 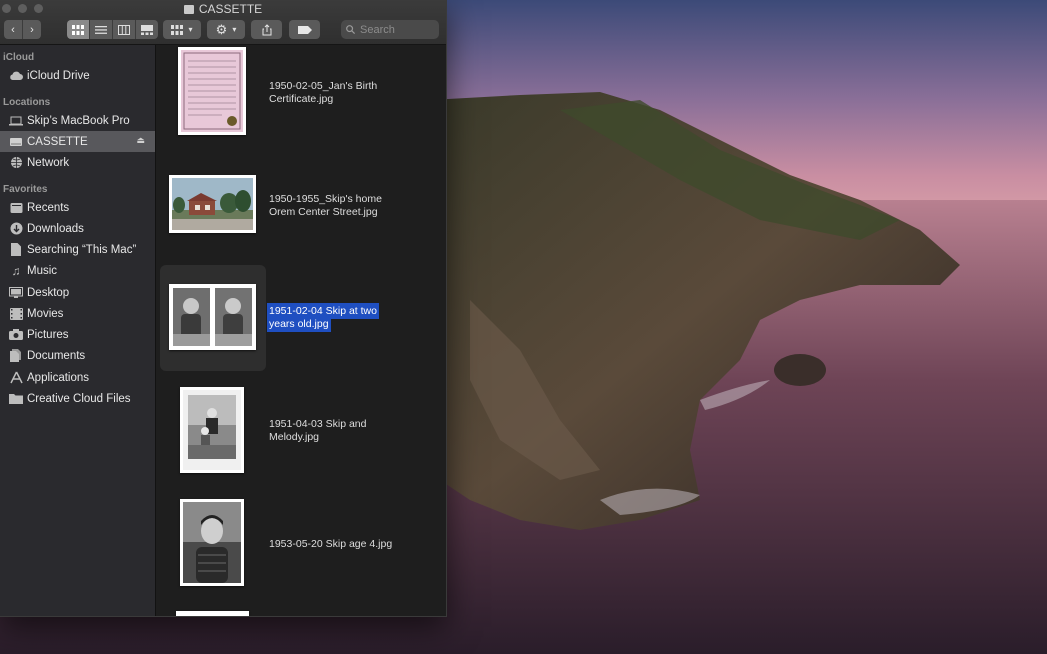 What do you see at coordinates (58, 377) in the screenshot?
I see `sidebar-item-label: Applications` at bounding box center [58, 377].